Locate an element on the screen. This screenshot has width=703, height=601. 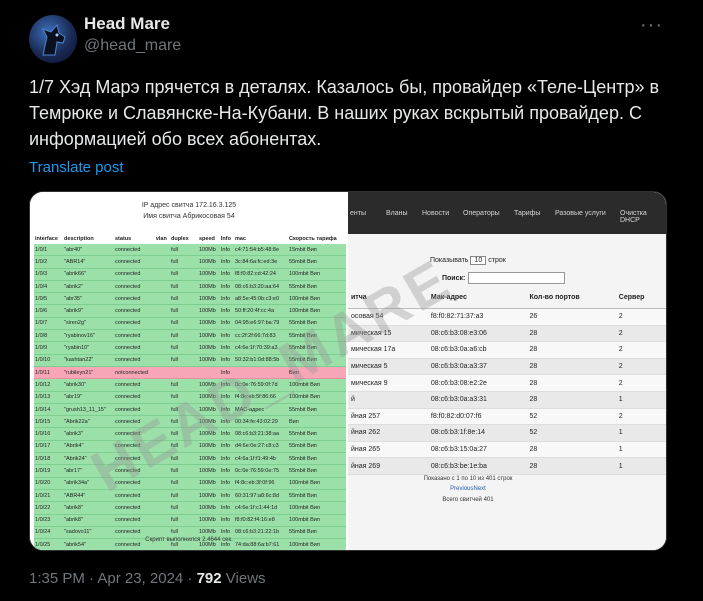
switch-cell: 08:c6:b3:0a:a3:31 is located at coordinates (477, 400).